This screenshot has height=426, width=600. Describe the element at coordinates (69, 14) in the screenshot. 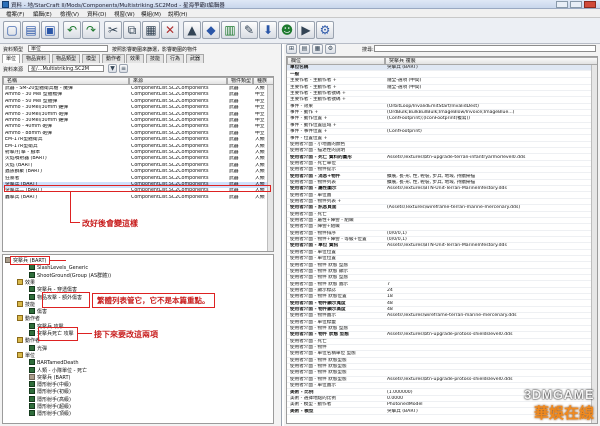

I see `menu-view: 檢視(V)` at that location.